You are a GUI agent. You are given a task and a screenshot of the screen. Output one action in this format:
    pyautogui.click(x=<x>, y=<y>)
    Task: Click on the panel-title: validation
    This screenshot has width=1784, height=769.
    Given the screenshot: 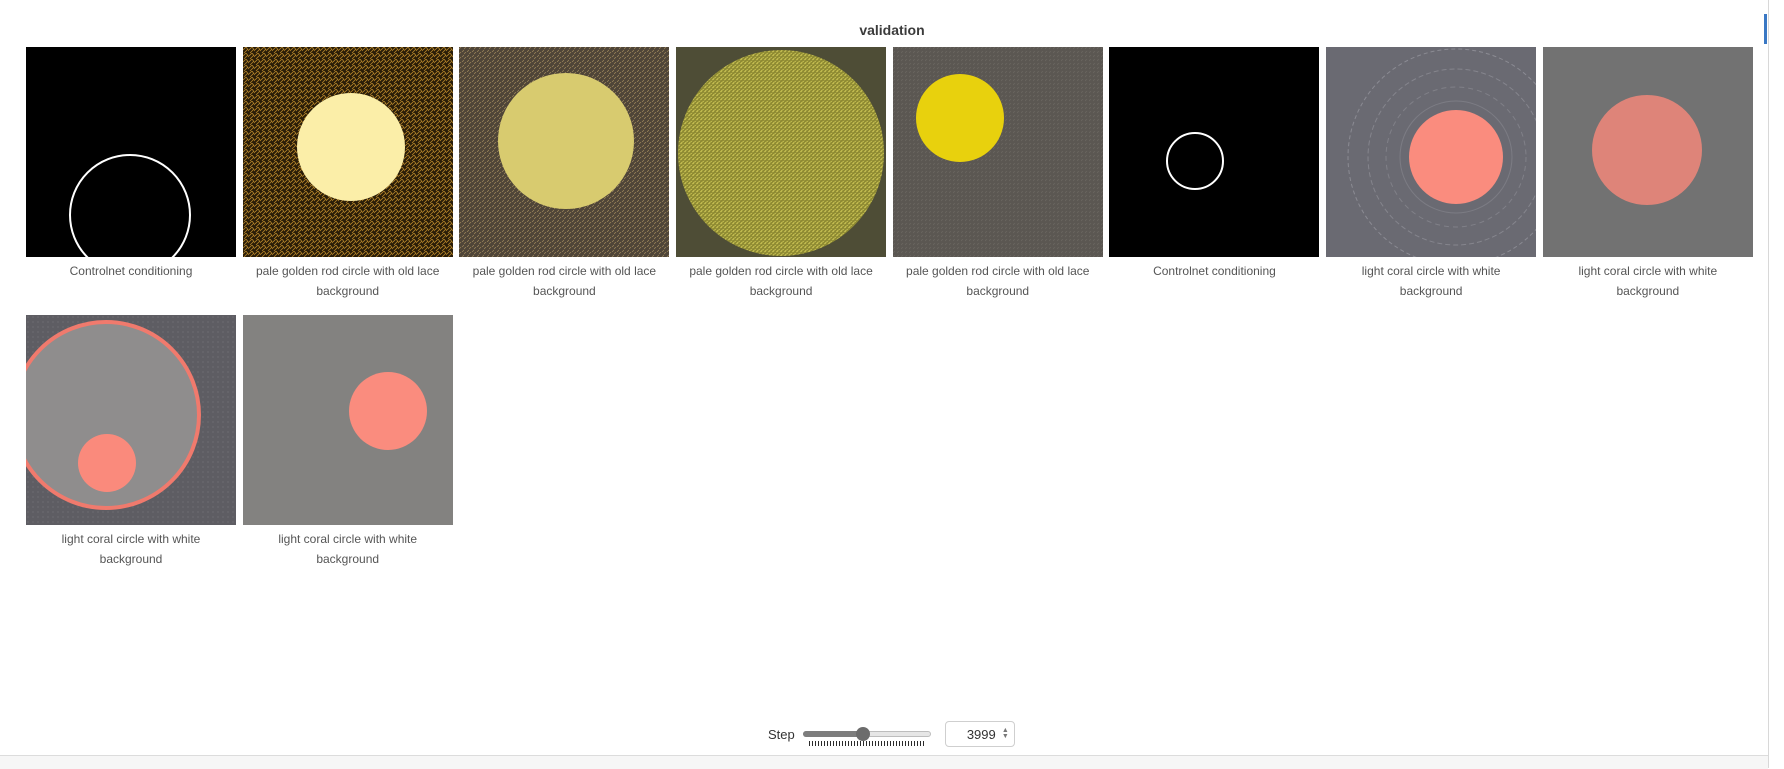 What is the action you would take?
    pyautogui.click(x=892, y=30)
    